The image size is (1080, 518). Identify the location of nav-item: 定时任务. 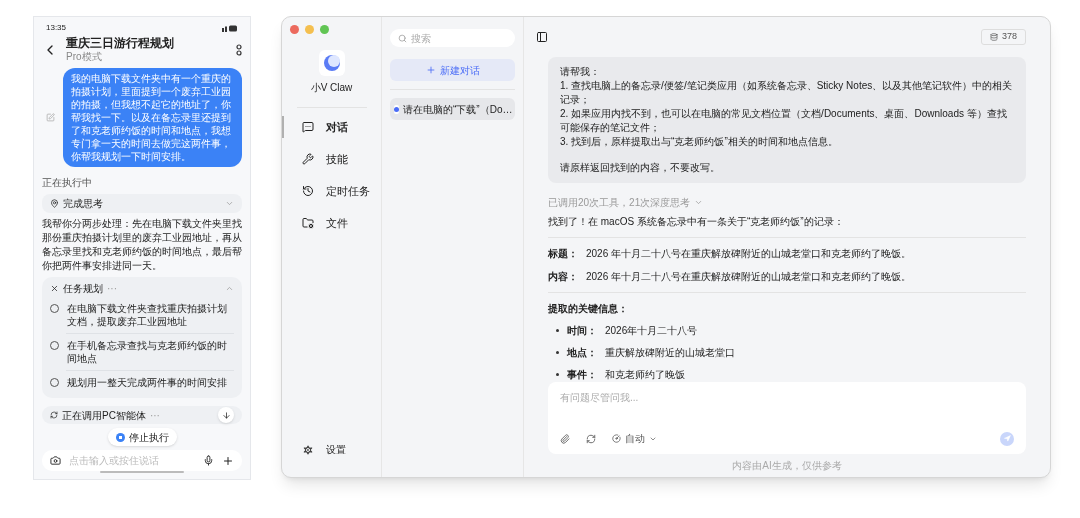
(331, 191).